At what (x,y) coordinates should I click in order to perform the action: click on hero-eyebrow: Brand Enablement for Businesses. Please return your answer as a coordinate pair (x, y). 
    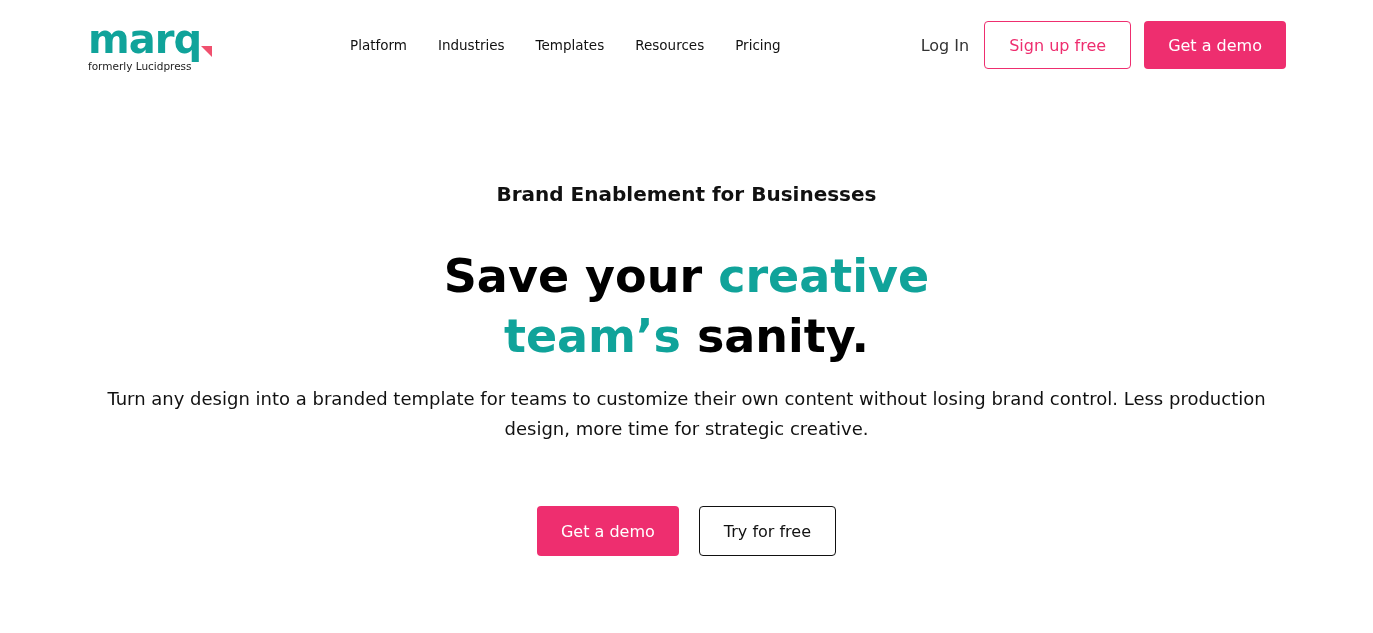
    Looking at the image, I should click on (686, 194).